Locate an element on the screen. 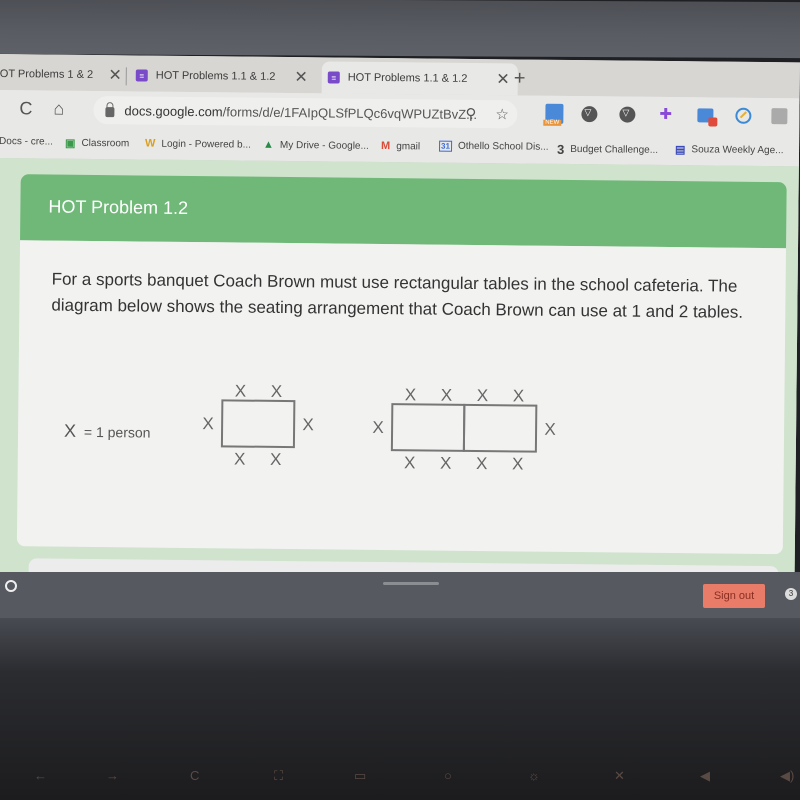 This screenshot has width=800, height=800. seating-diagram: X XX XX XX X X XX X X XX X is located at coordinates (379, 427).